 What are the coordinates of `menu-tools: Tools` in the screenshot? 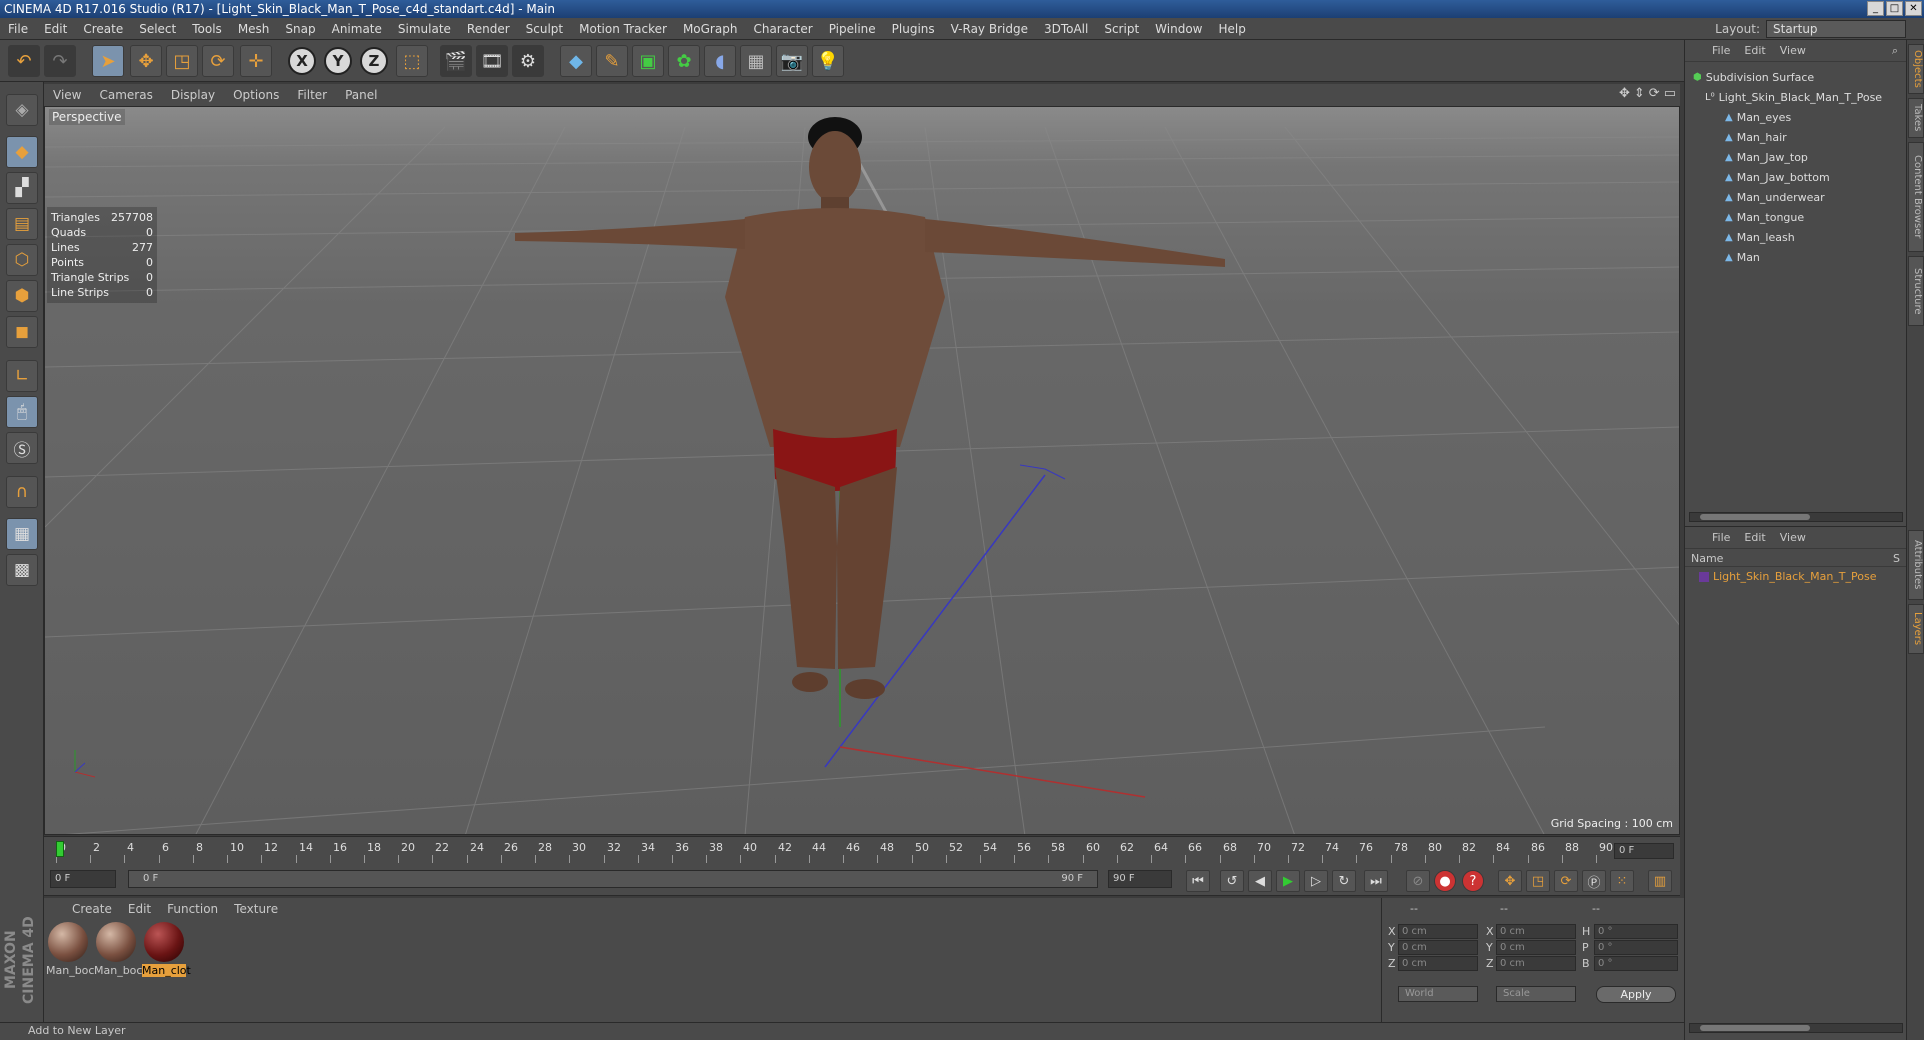 It's located at (207, 29).